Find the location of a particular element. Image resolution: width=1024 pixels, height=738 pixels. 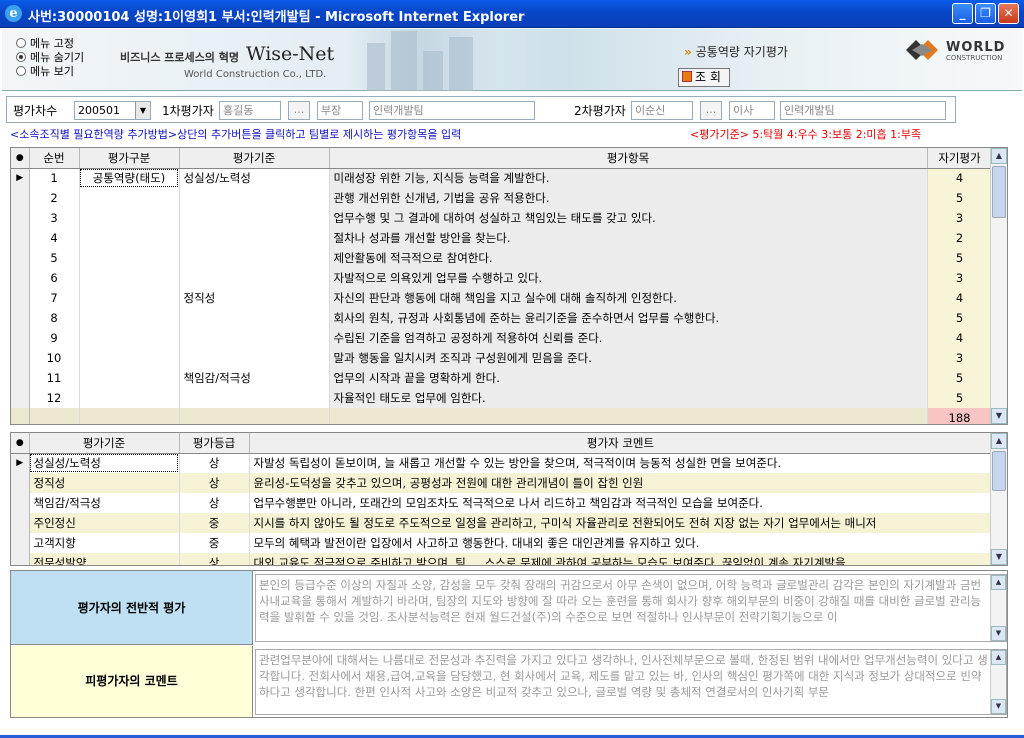

evaluator2-name-field: 이순신 is located at coordinates (662, 110).